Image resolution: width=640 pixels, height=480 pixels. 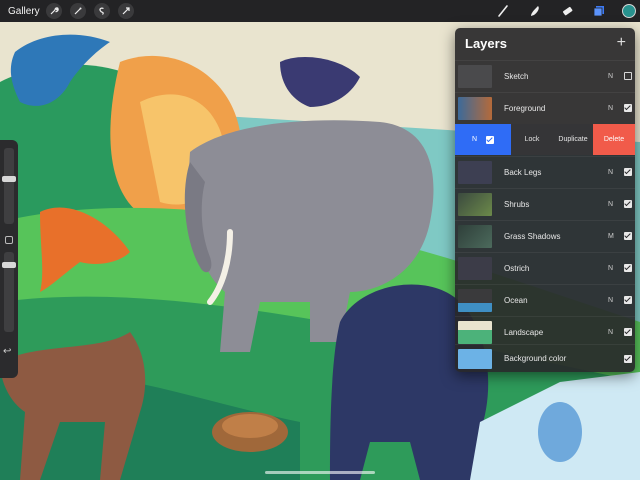 I want to click on layer-name: Ocean, so click(x=516, y=300).